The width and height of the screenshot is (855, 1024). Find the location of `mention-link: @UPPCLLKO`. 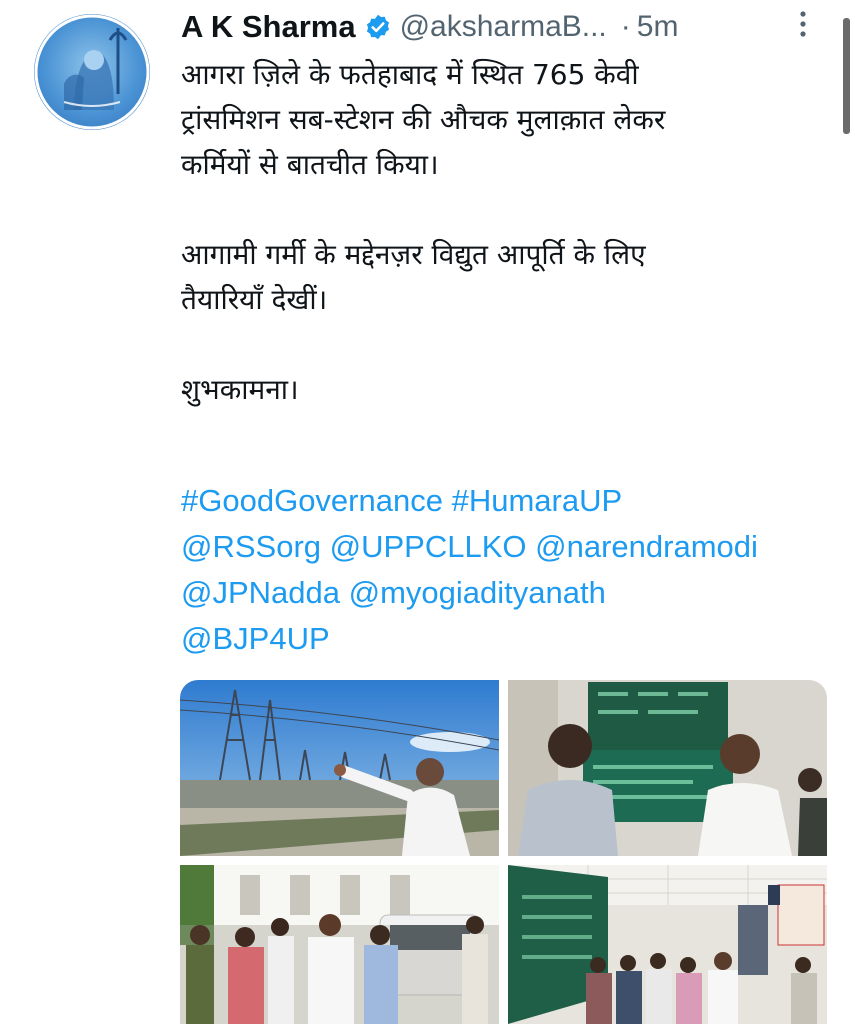

mention-link: @UPPCLLKO is located at coordinates (428, 546).